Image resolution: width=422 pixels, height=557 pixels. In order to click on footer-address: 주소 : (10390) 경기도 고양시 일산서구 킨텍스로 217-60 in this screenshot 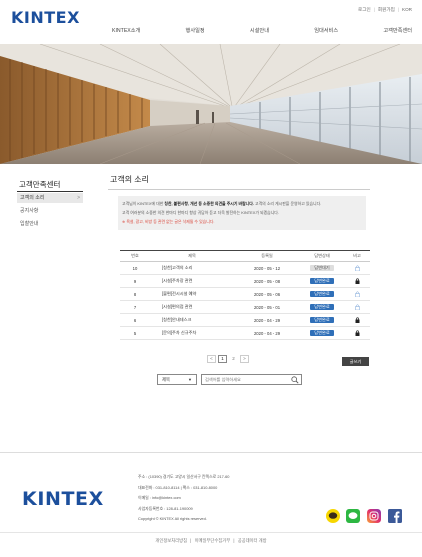, I will do `click(184, 476)`.